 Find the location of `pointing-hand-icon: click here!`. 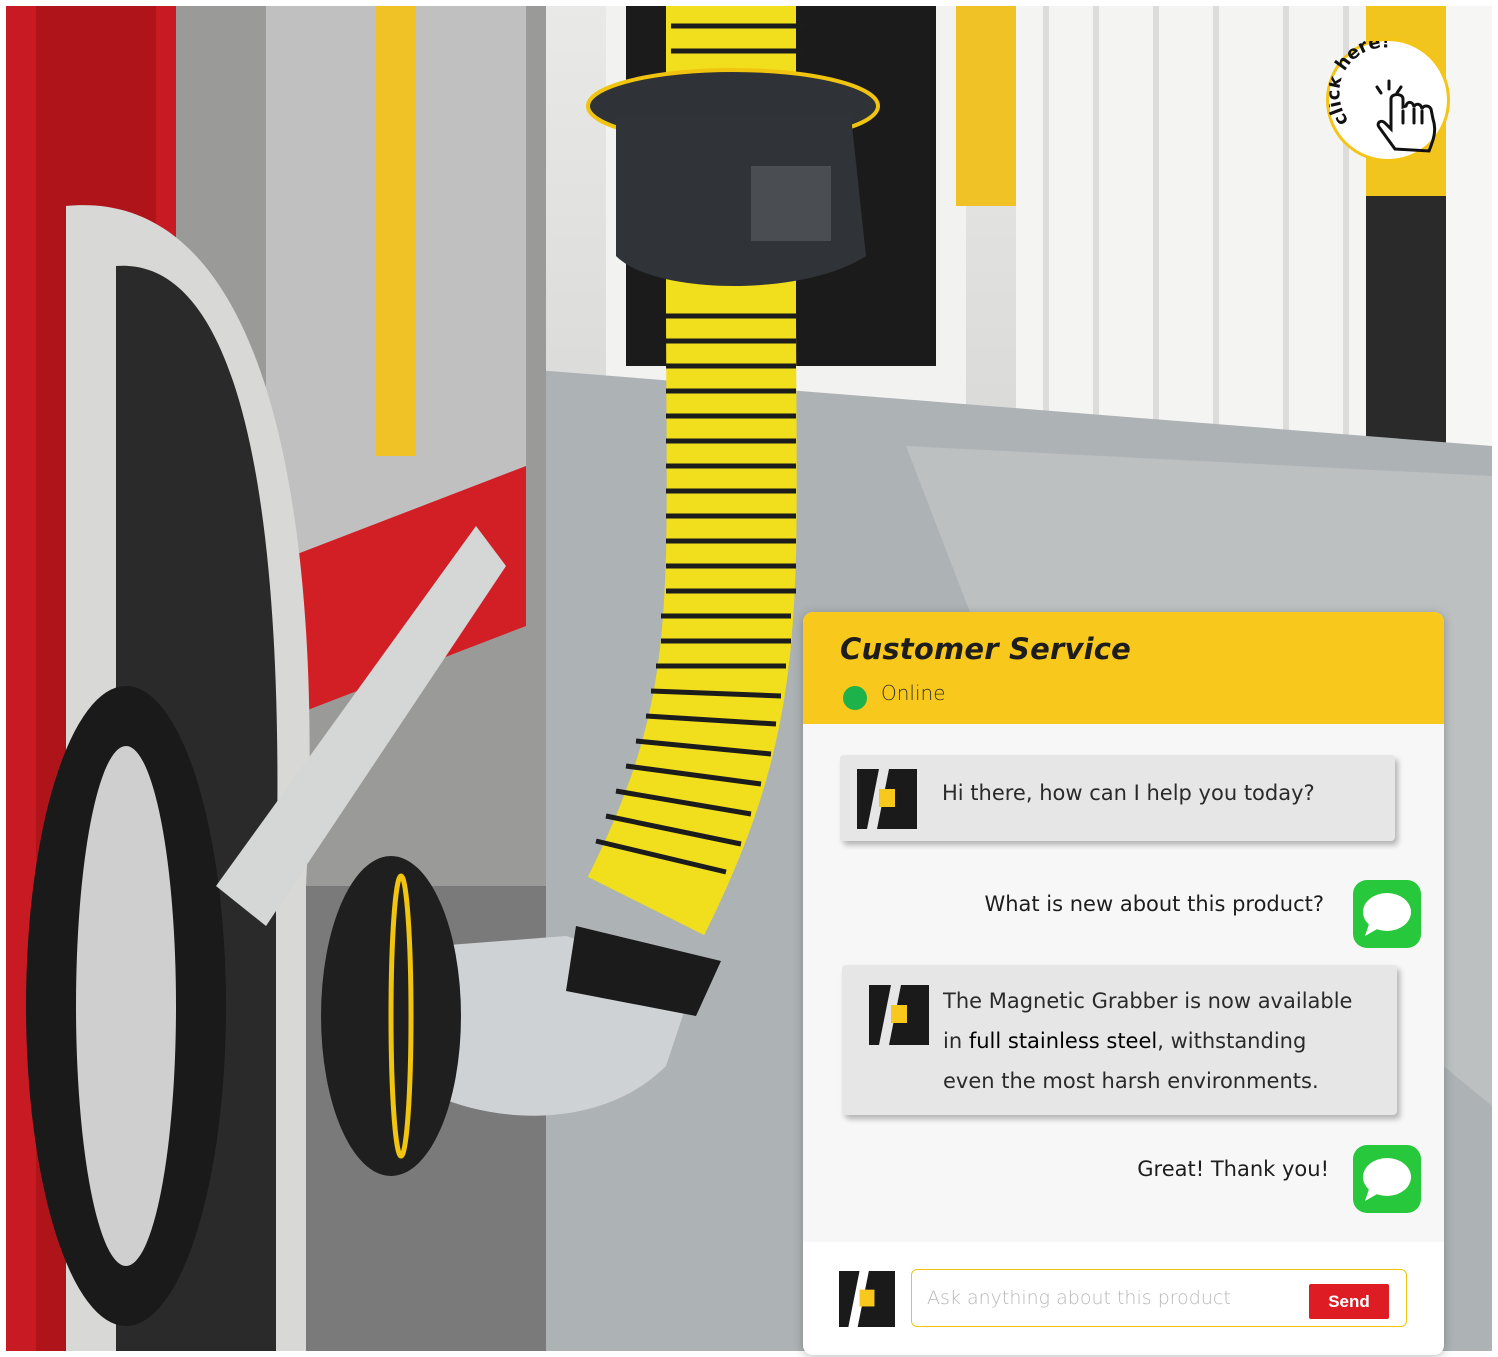

pointing-hand-icon: click here! is located at coordinates (1383, 97).